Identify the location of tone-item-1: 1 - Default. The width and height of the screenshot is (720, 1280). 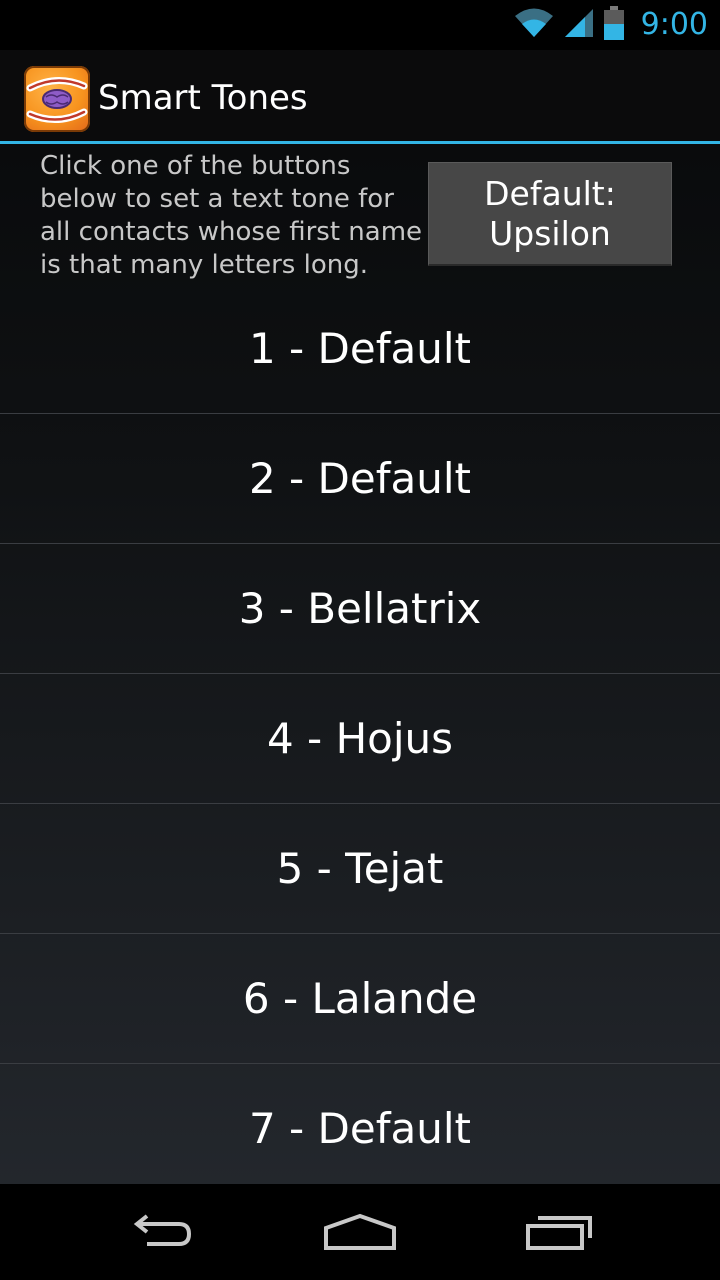
(360, 349).